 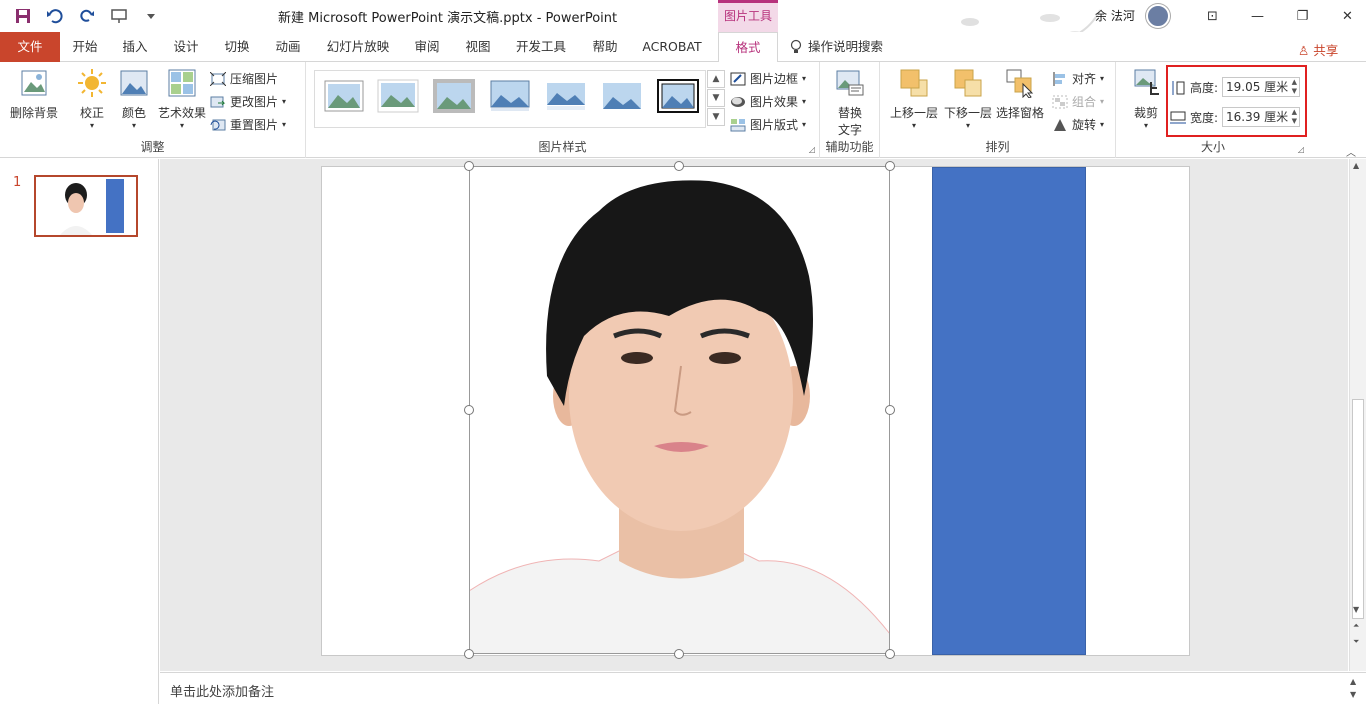 I want to click on tab-review: 审阅, so click(x=427, y=47).